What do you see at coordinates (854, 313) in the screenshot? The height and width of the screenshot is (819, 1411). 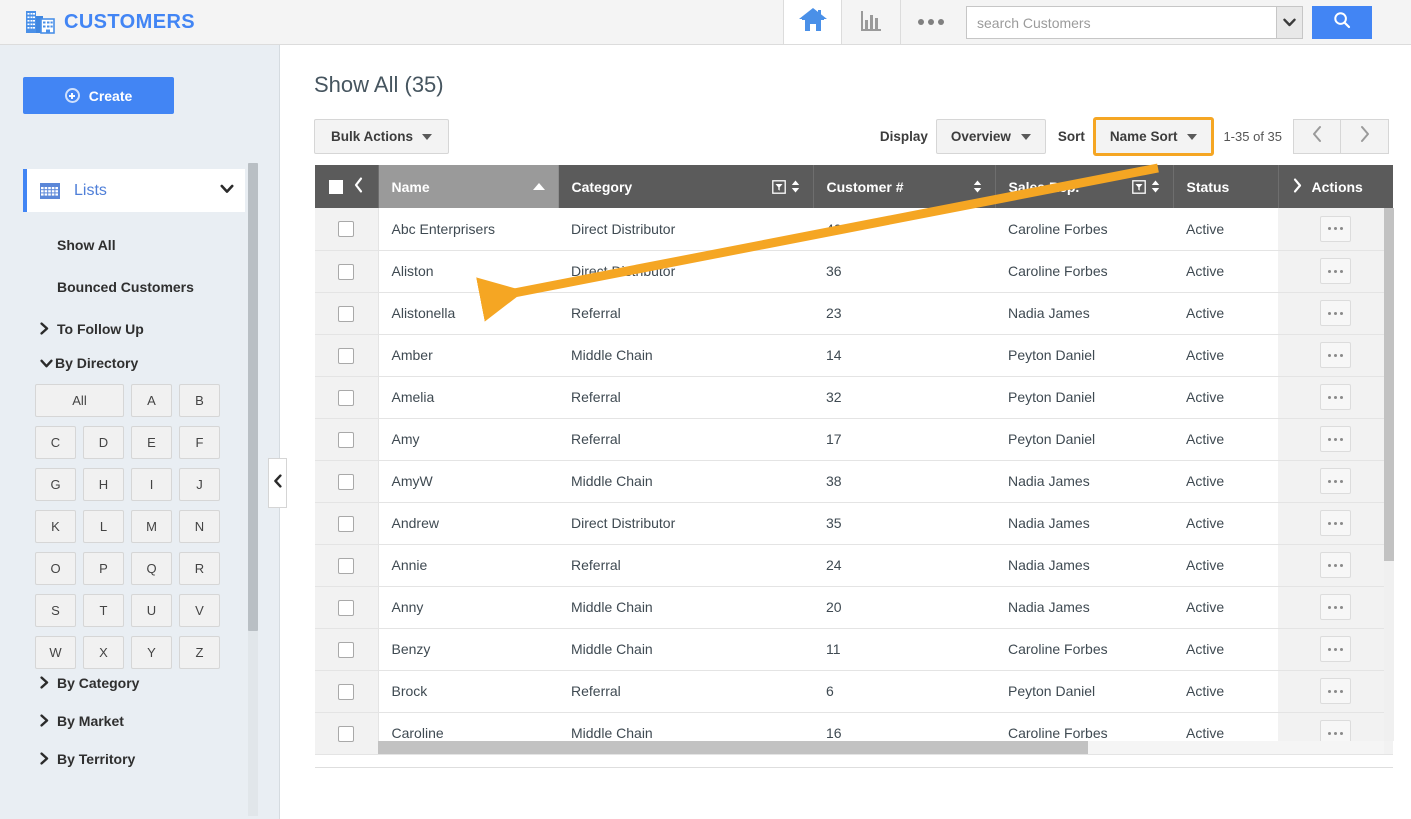 I see `table-row: Alistonella Referral 23 Nadia James Active` at bounding box center [854, 313].